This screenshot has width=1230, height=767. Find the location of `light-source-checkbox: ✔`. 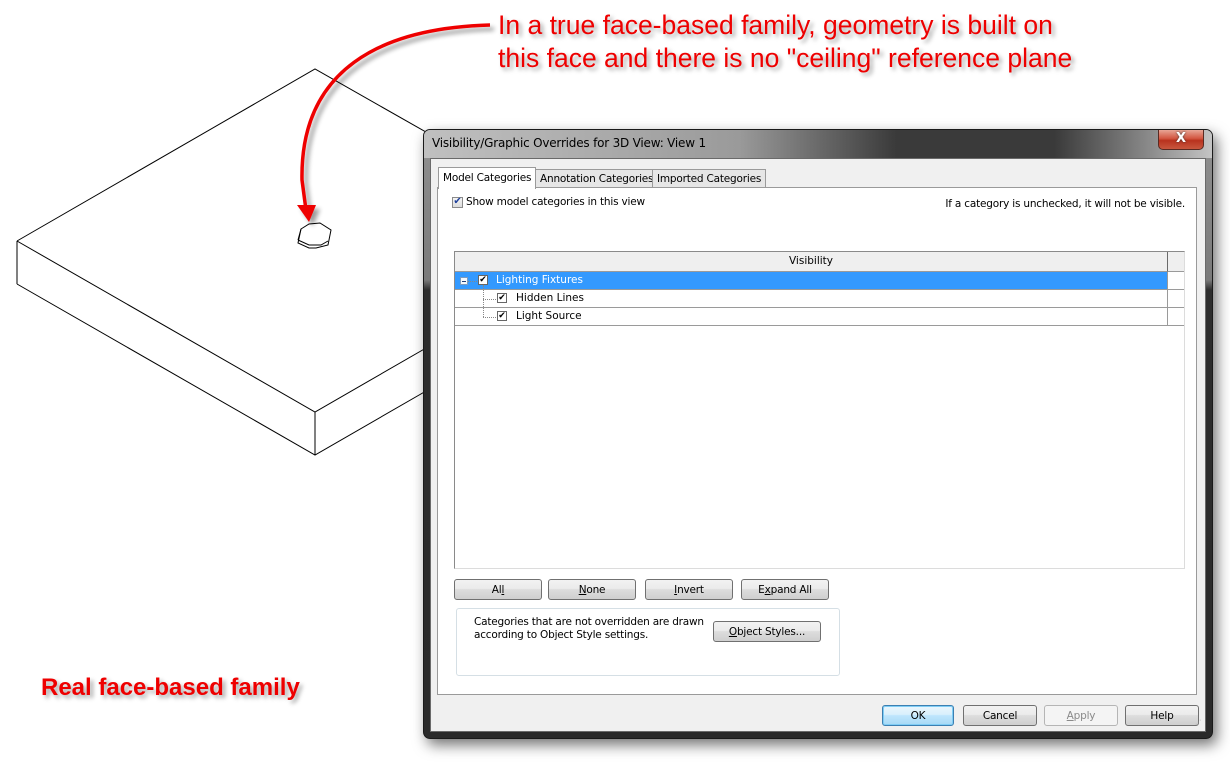

light-source-checkbox: ✔ is located at coordinates (502, 316).